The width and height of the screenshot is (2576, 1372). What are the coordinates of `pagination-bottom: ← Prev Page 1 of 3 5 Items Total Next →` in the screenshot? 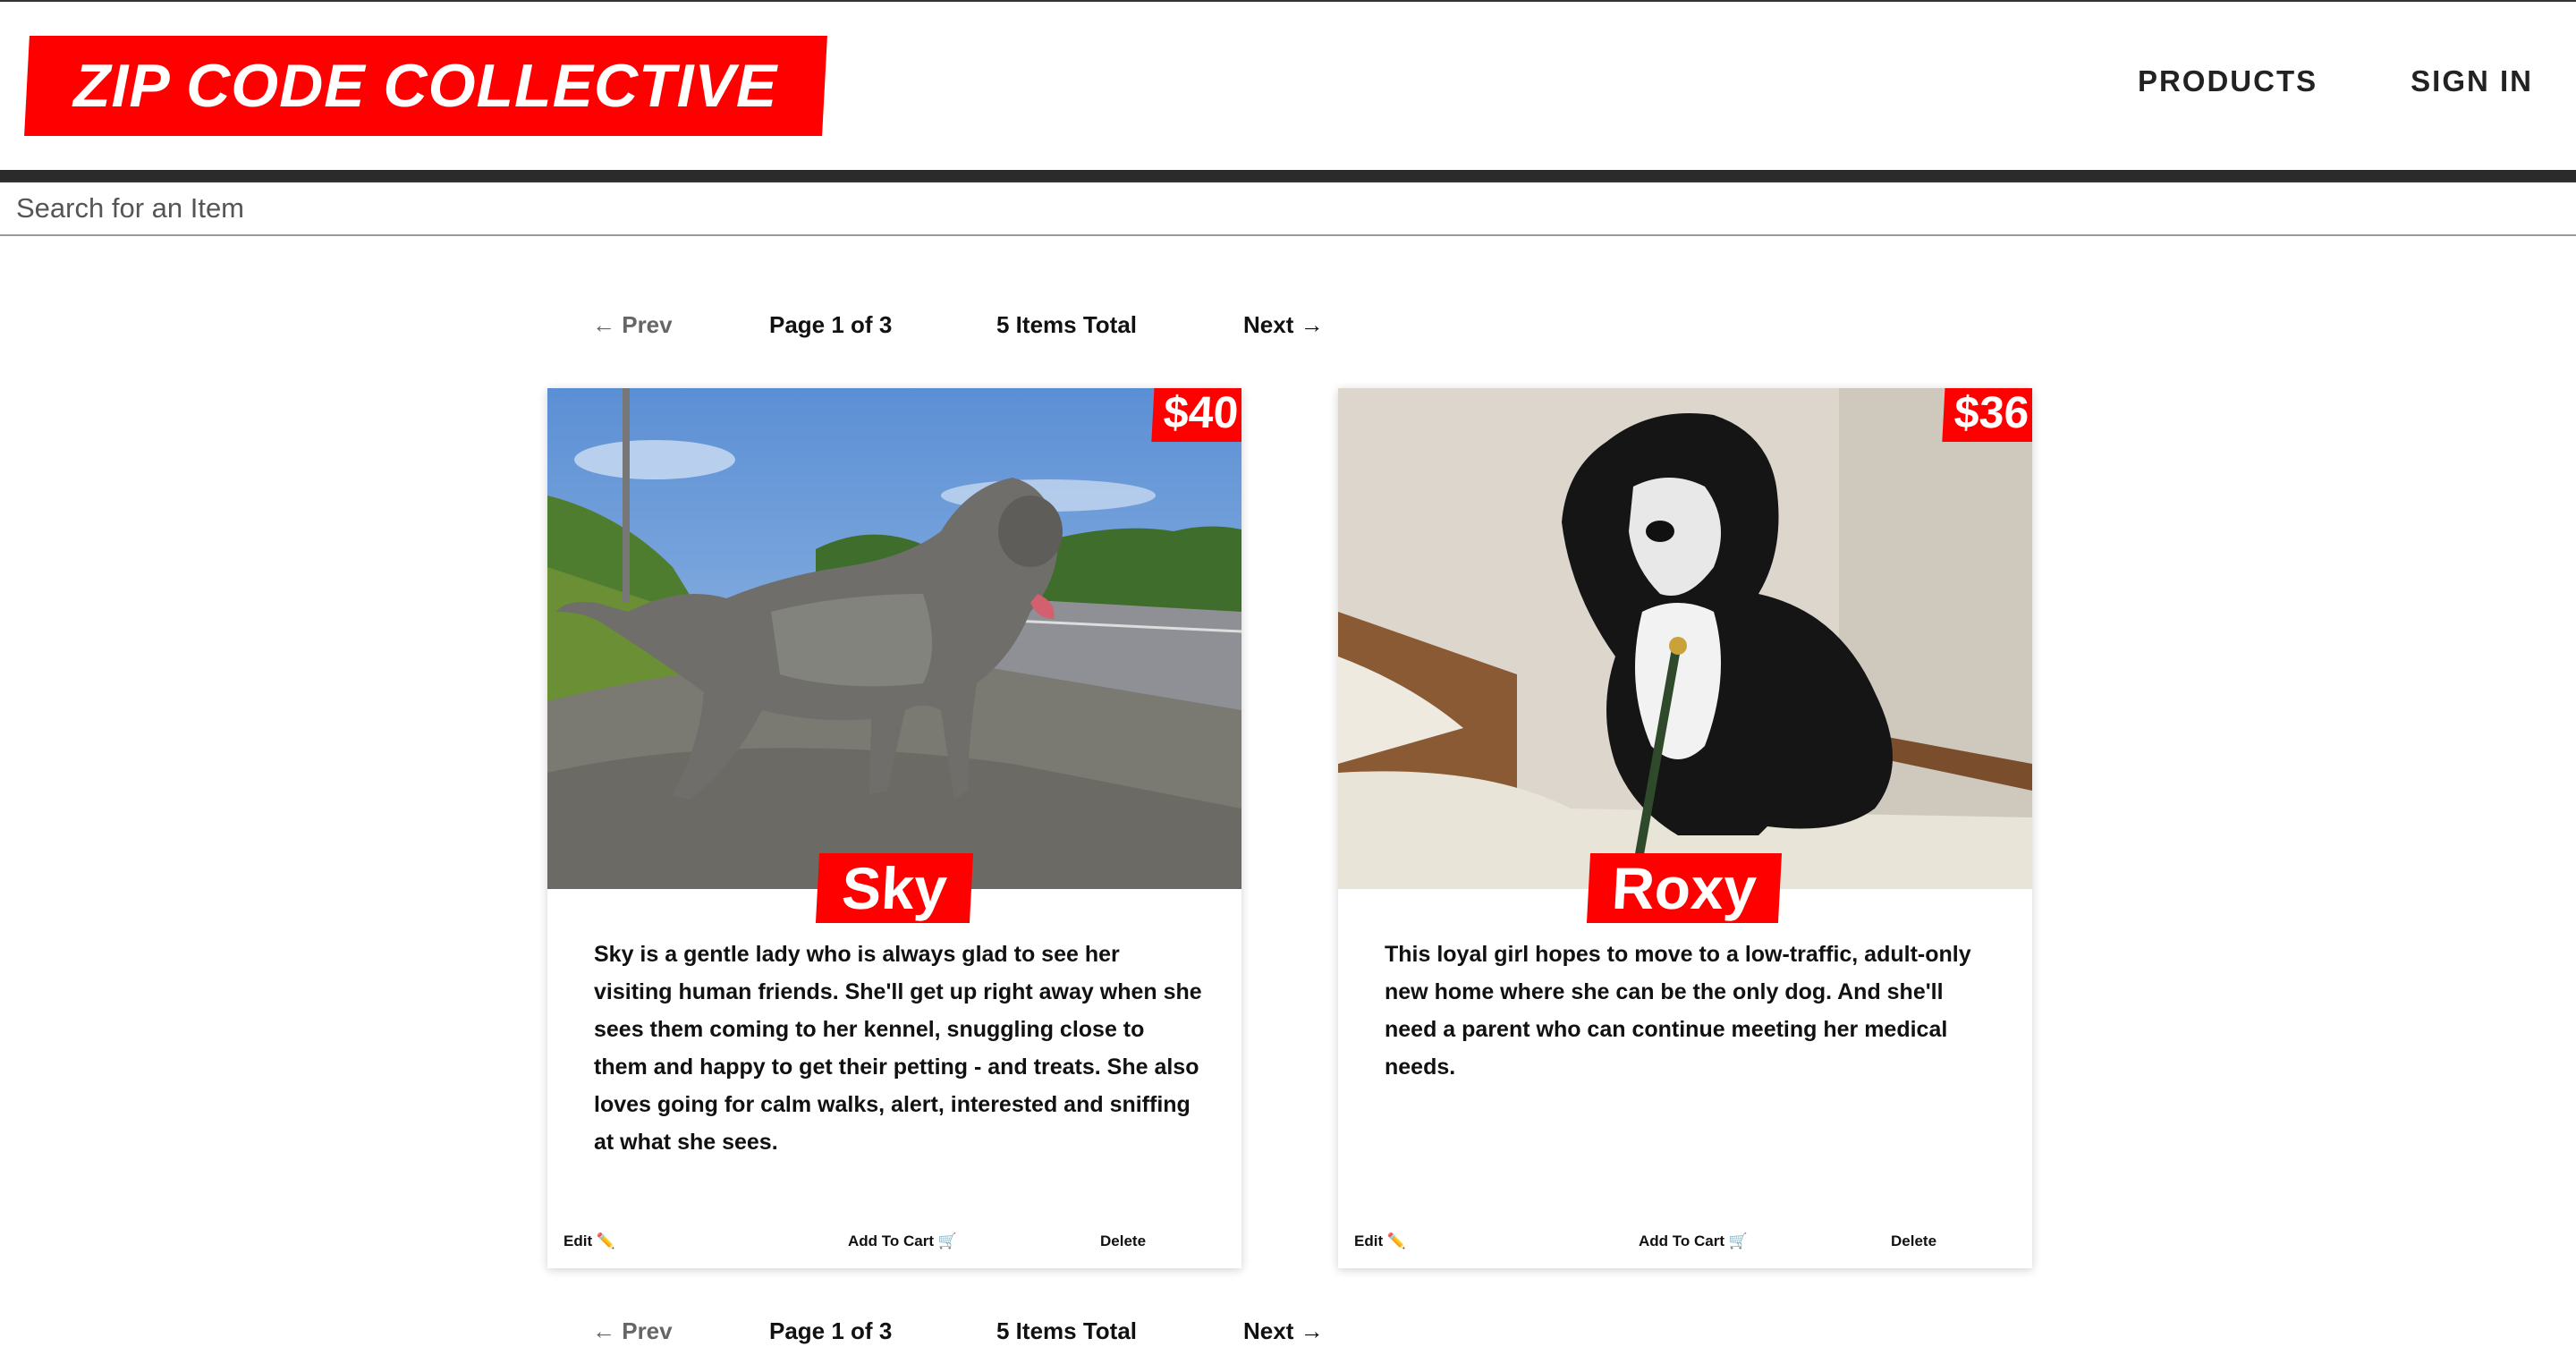 It's located at (958, 1331).